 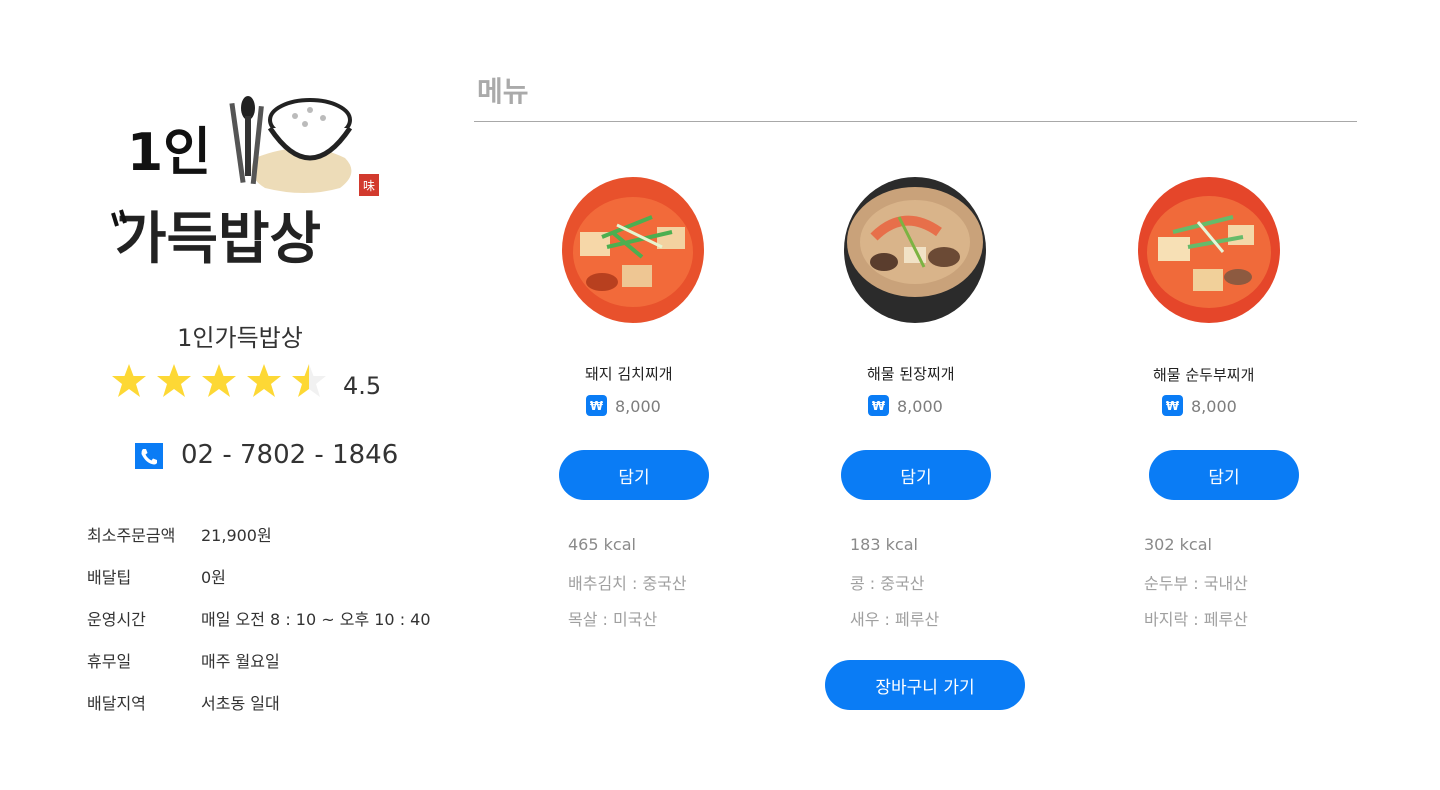 I want to click on menu-item-kcal: 465 kcal, so click(x=602, y=544).